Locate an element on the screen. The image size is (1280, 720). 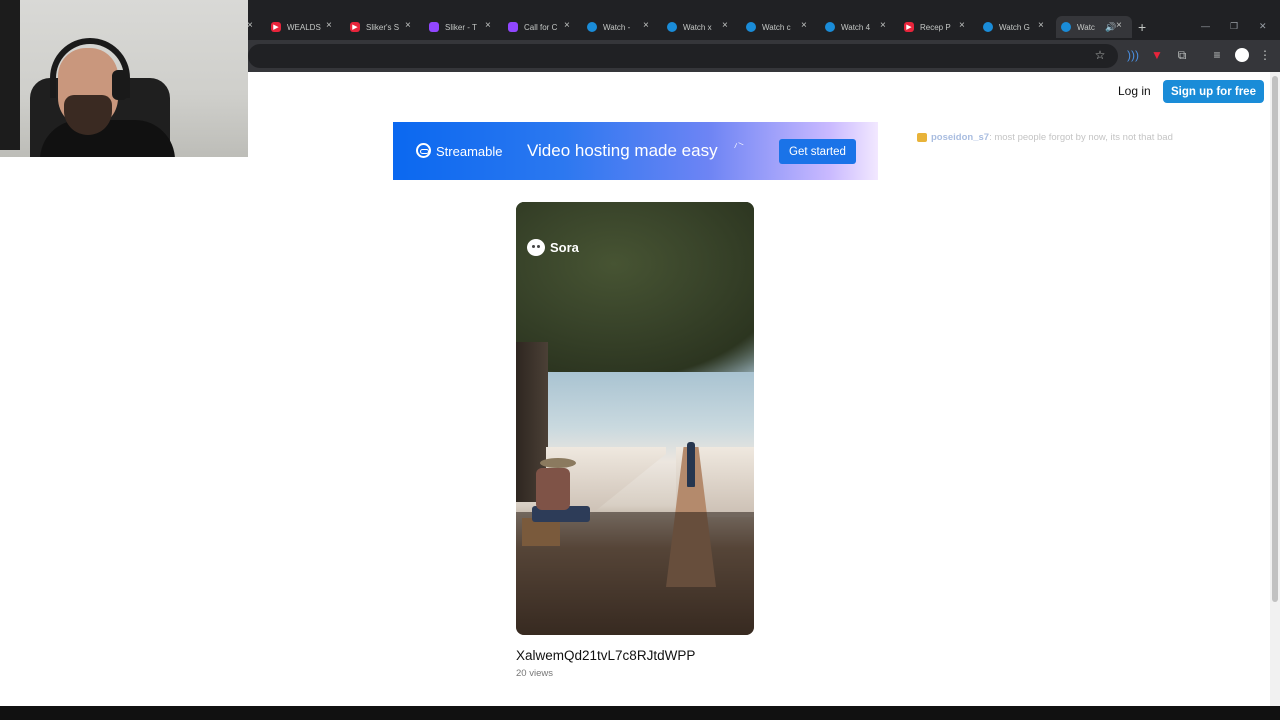
streamer-body is located at coordinates (107, 138).